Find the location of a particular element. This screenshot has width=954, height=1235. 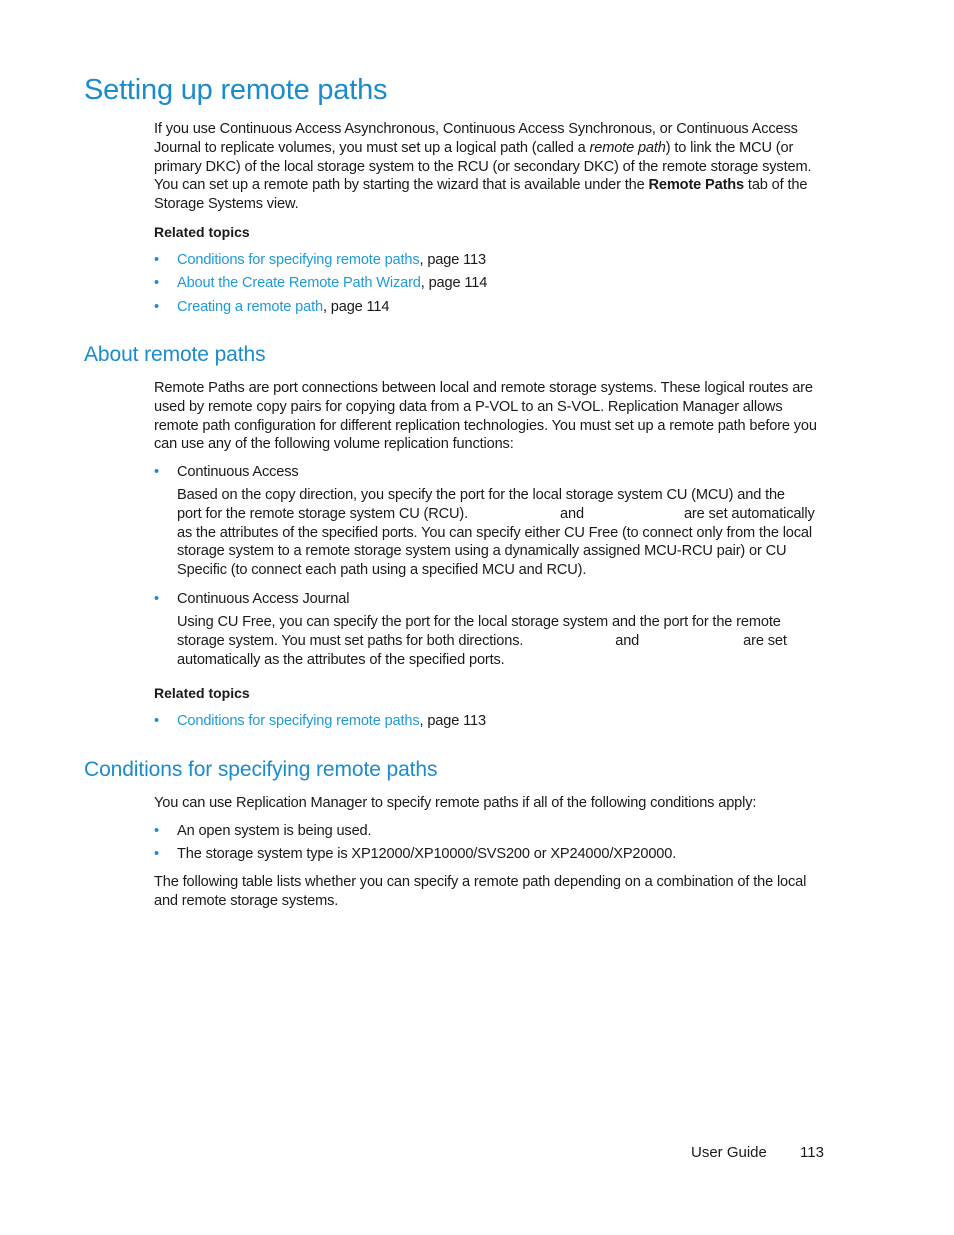

related-topic-item: • Creating a remote path, page 114 is located at coordinates (272, 307).